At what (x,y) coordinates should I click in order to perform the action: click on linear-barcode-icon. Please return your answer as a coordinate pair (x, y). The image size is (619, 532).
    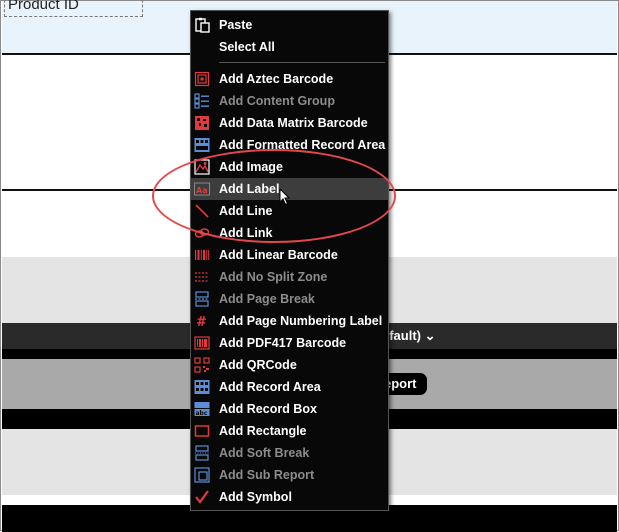
    Looking at the image, I should click on (202, 255).